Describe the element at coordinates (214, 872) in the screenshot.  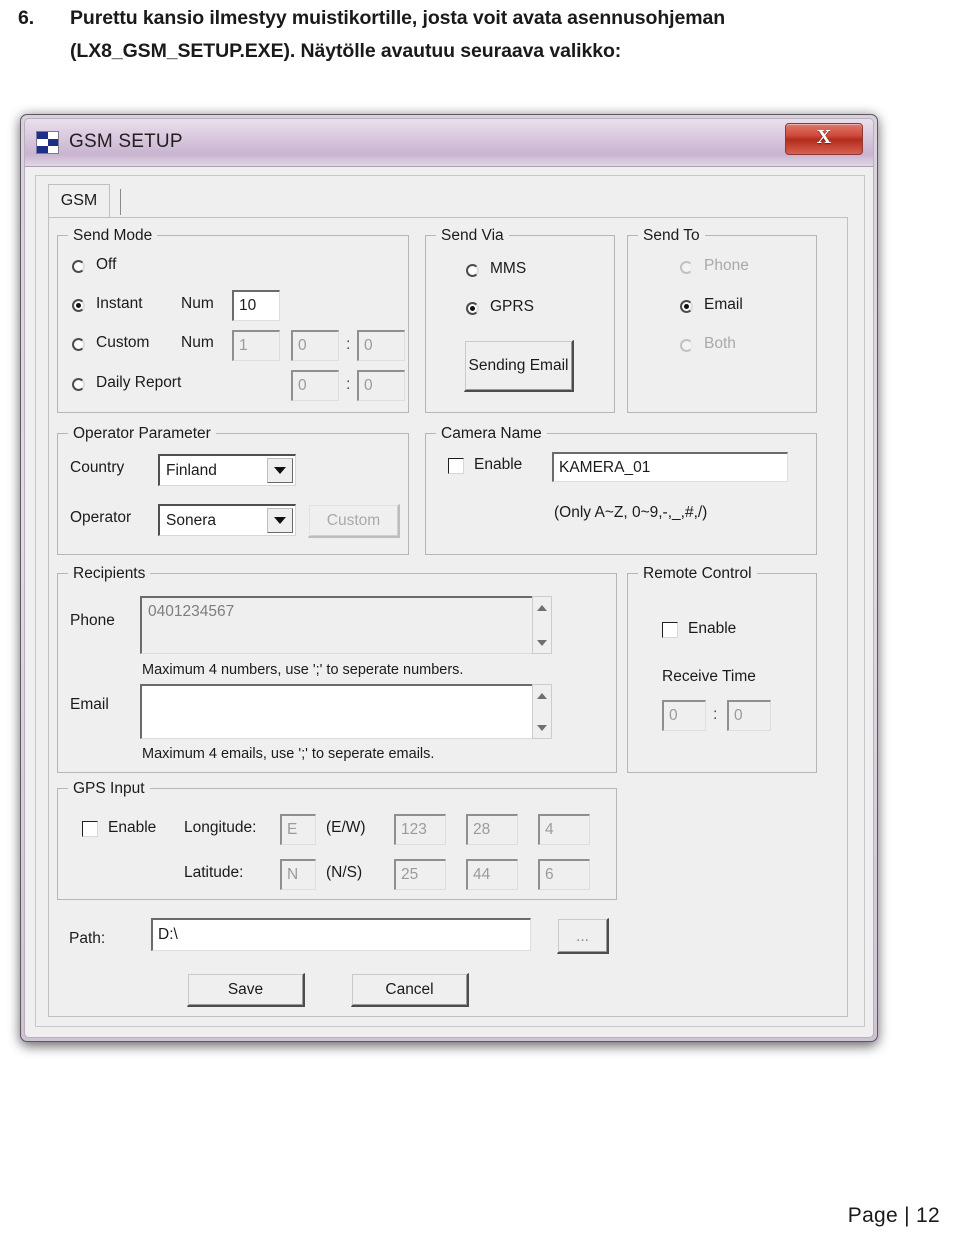
I see `label-latitude: Latitude:` at that location.